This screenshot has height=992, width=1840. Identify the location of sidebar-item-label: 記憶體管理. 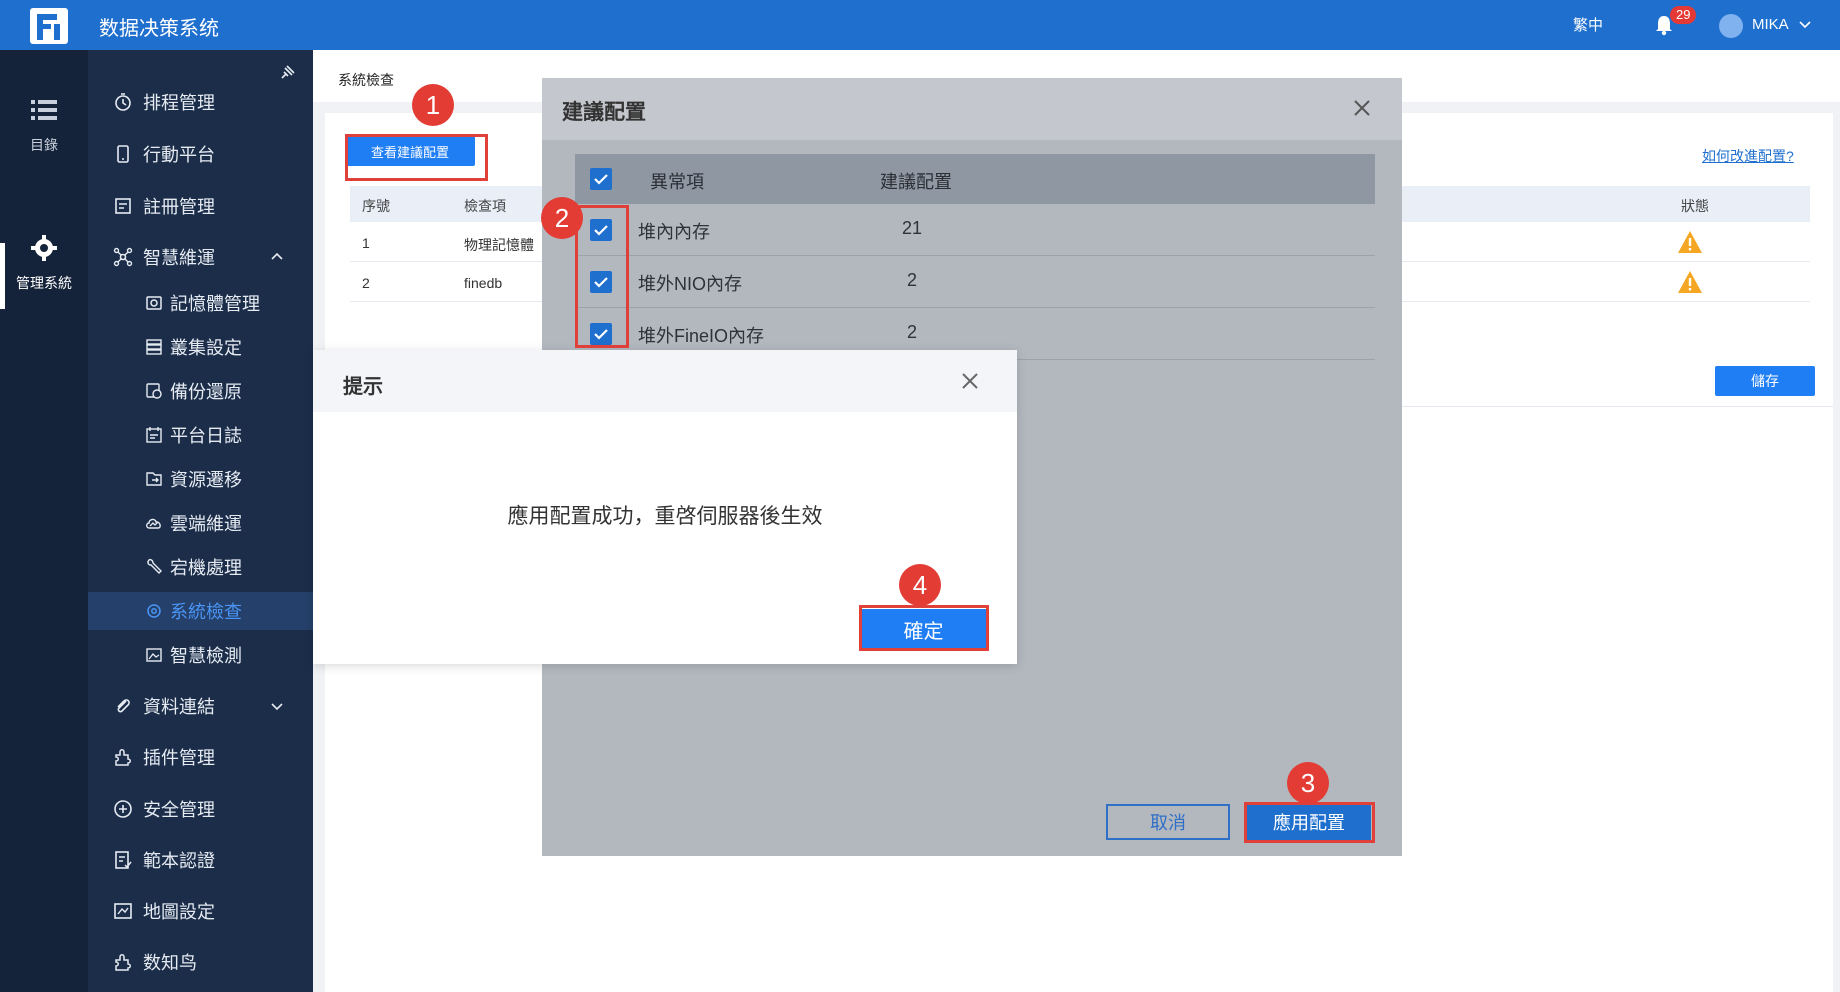
(215, 304).